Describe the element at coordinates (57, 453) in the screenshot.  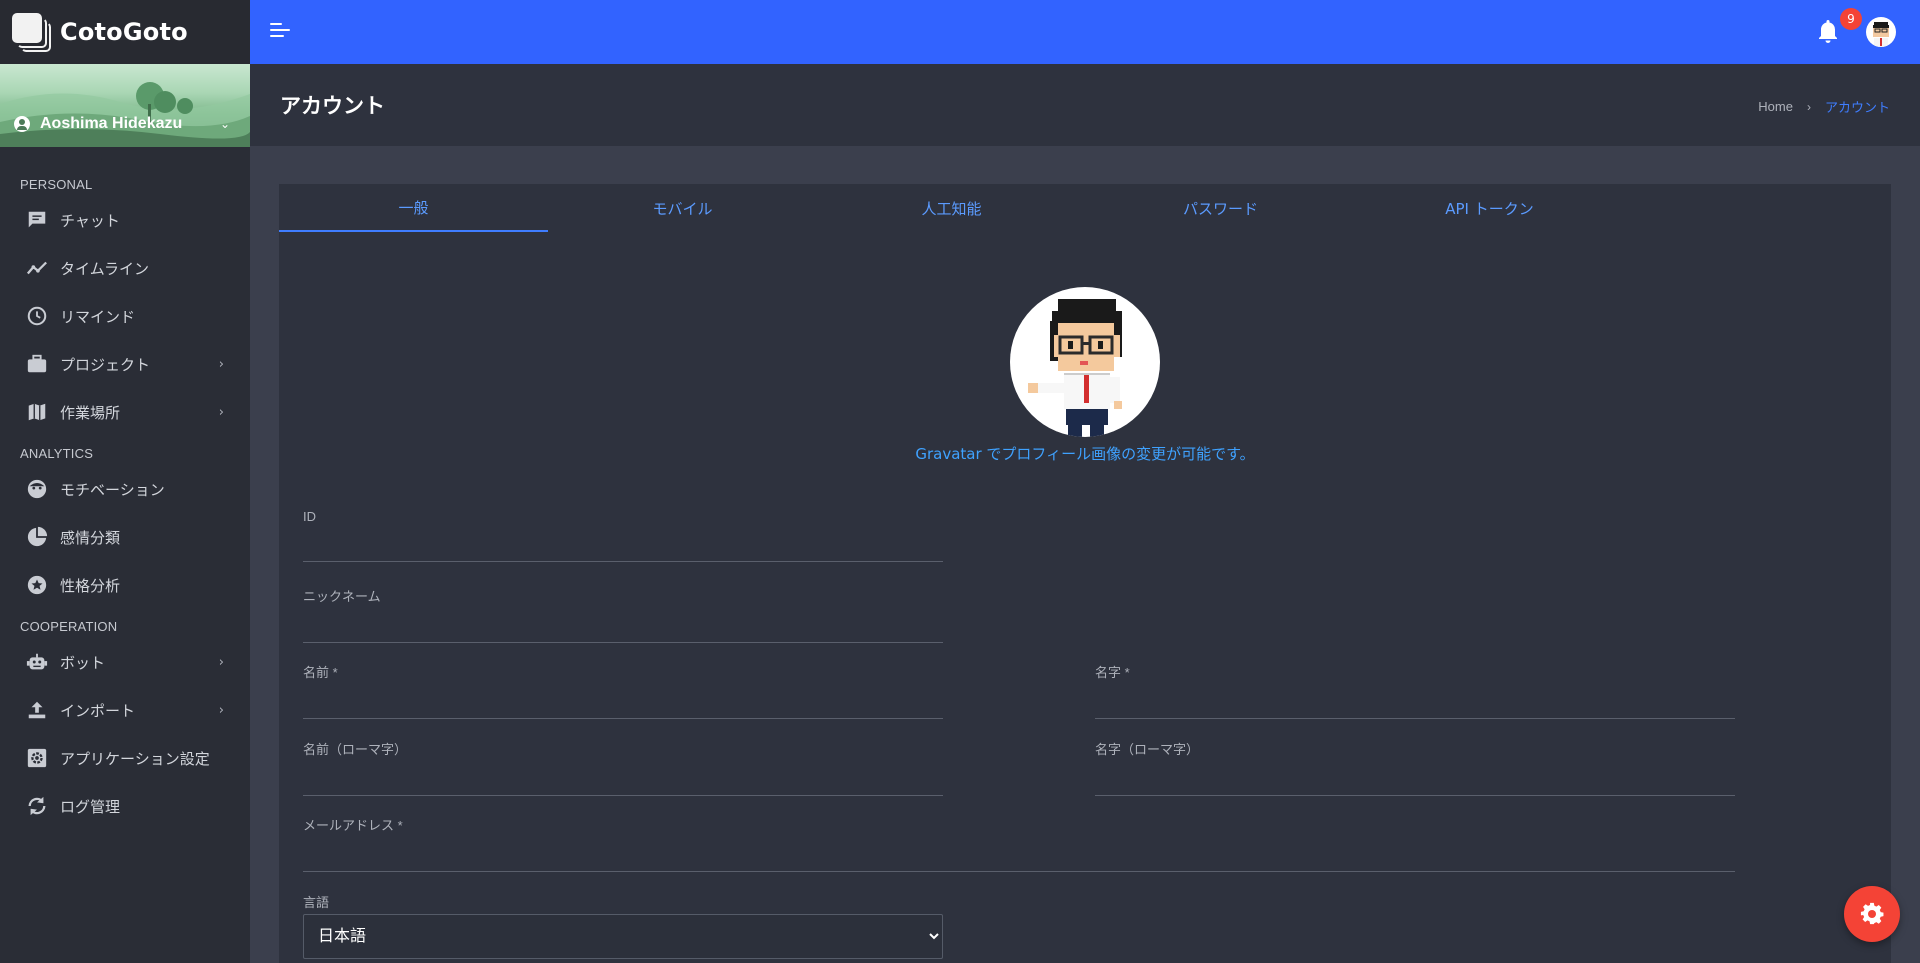
I see `nav-section-analytics: ANALYTICS` at that location.